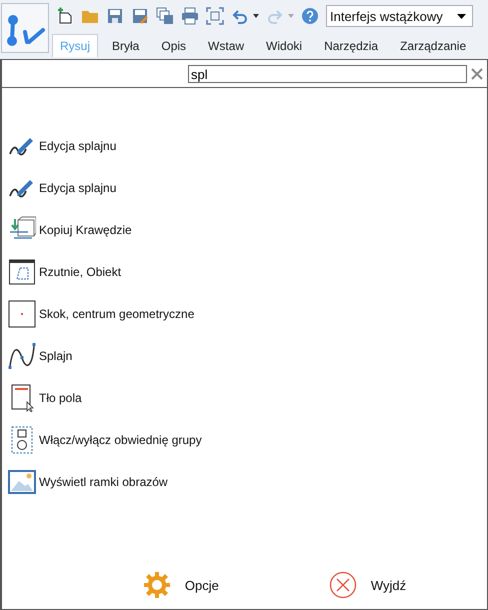 The image size is (488, 610). What do you see at coordinates (80, 272) in the screenshot?
I see `command-item: Rzutnie, Obiekt` at bounding box center [80, 272].